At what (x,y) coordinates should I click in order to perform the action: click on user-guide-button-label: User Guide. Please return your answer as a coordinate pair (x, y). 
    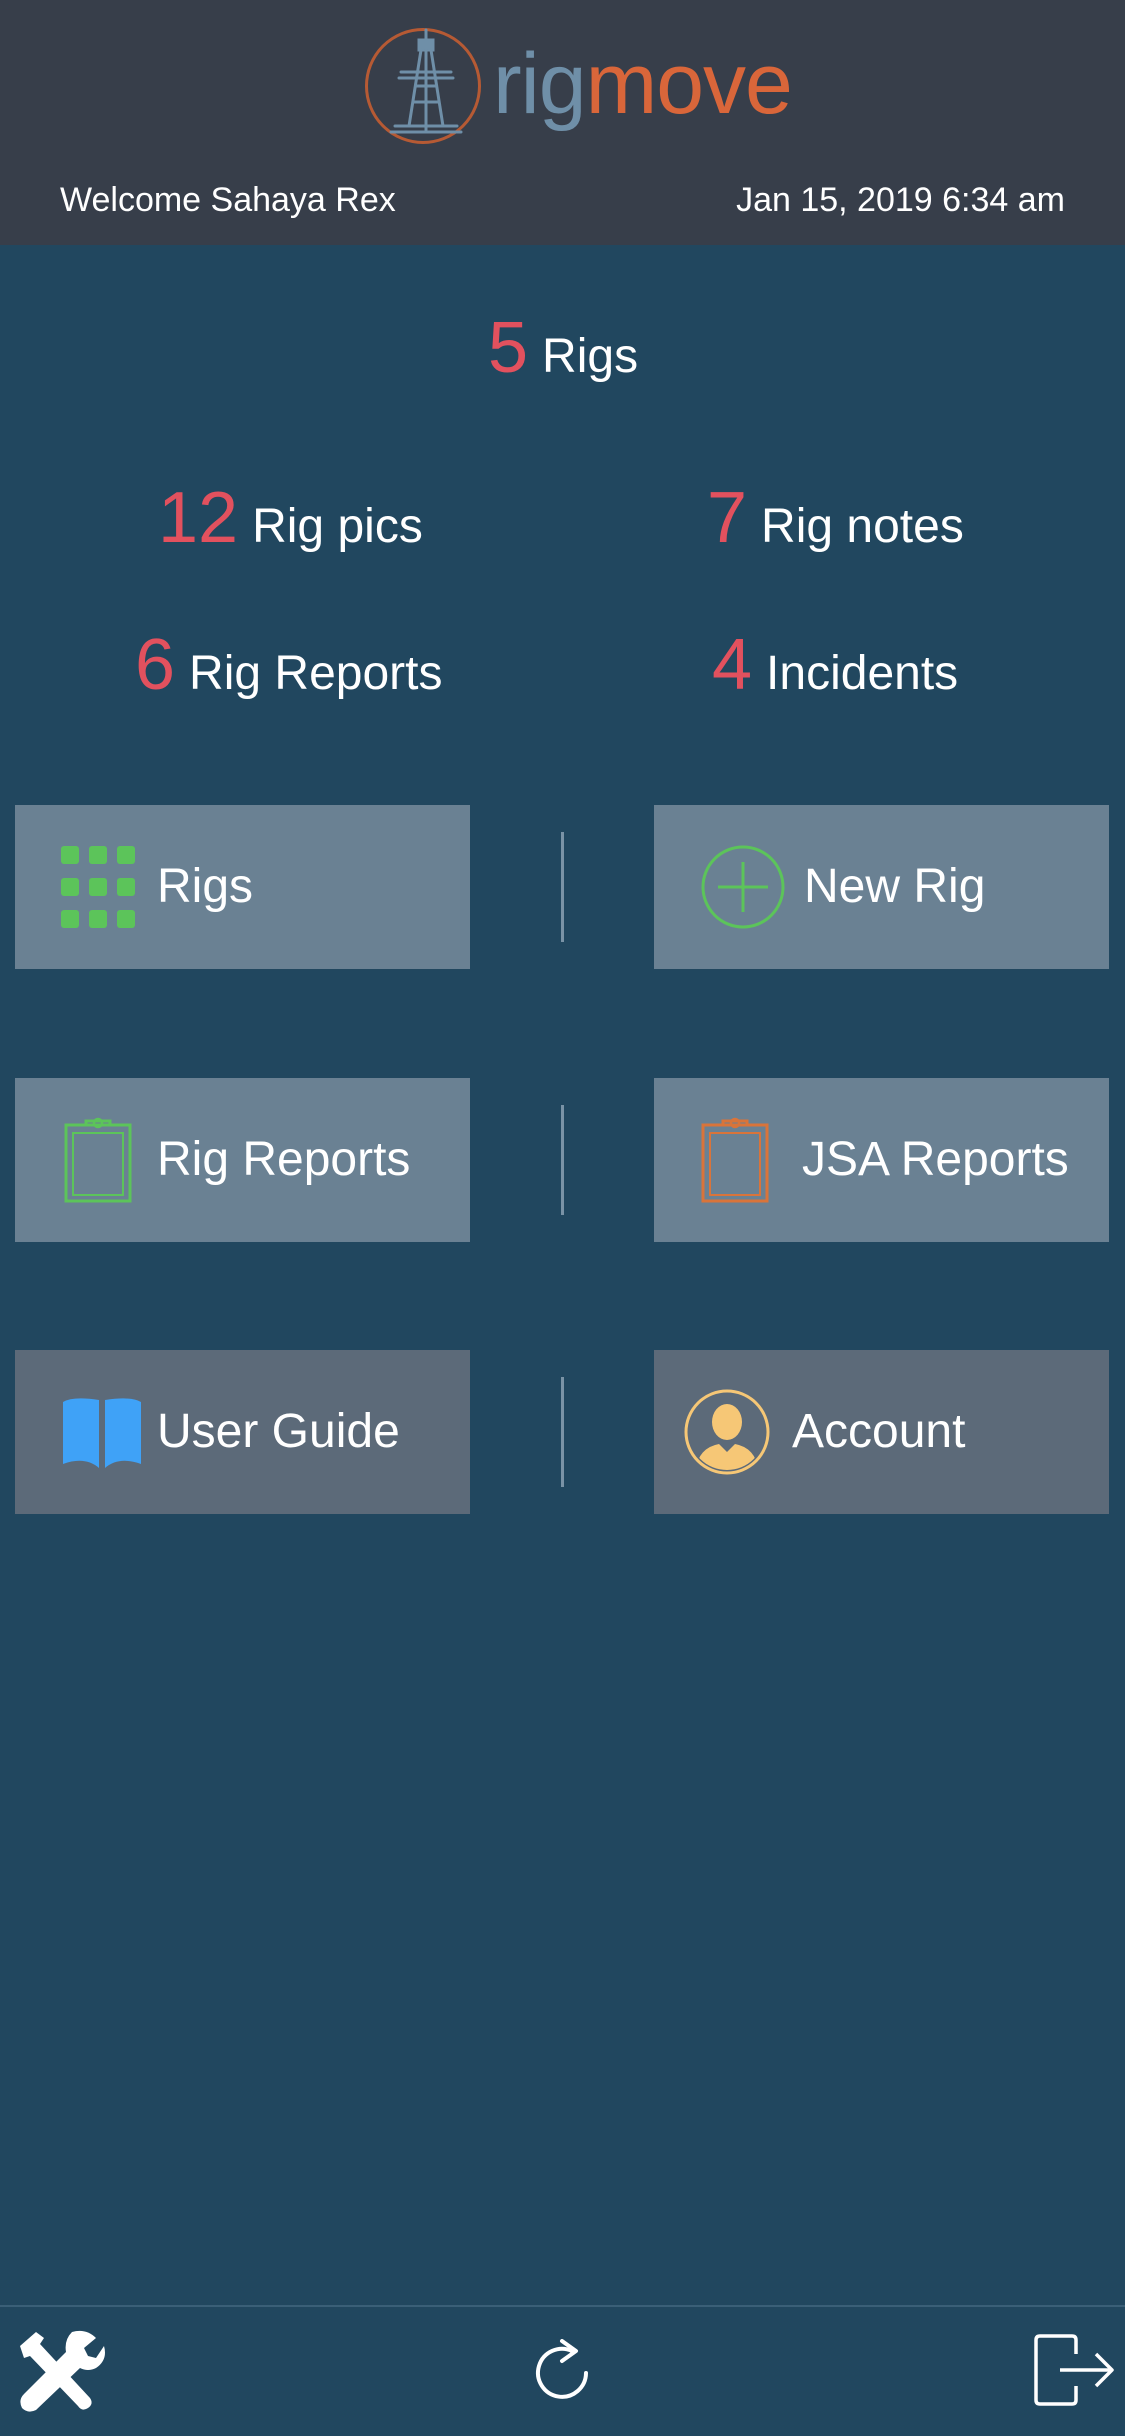
    Looking at the image, I should click on (278, 1431).